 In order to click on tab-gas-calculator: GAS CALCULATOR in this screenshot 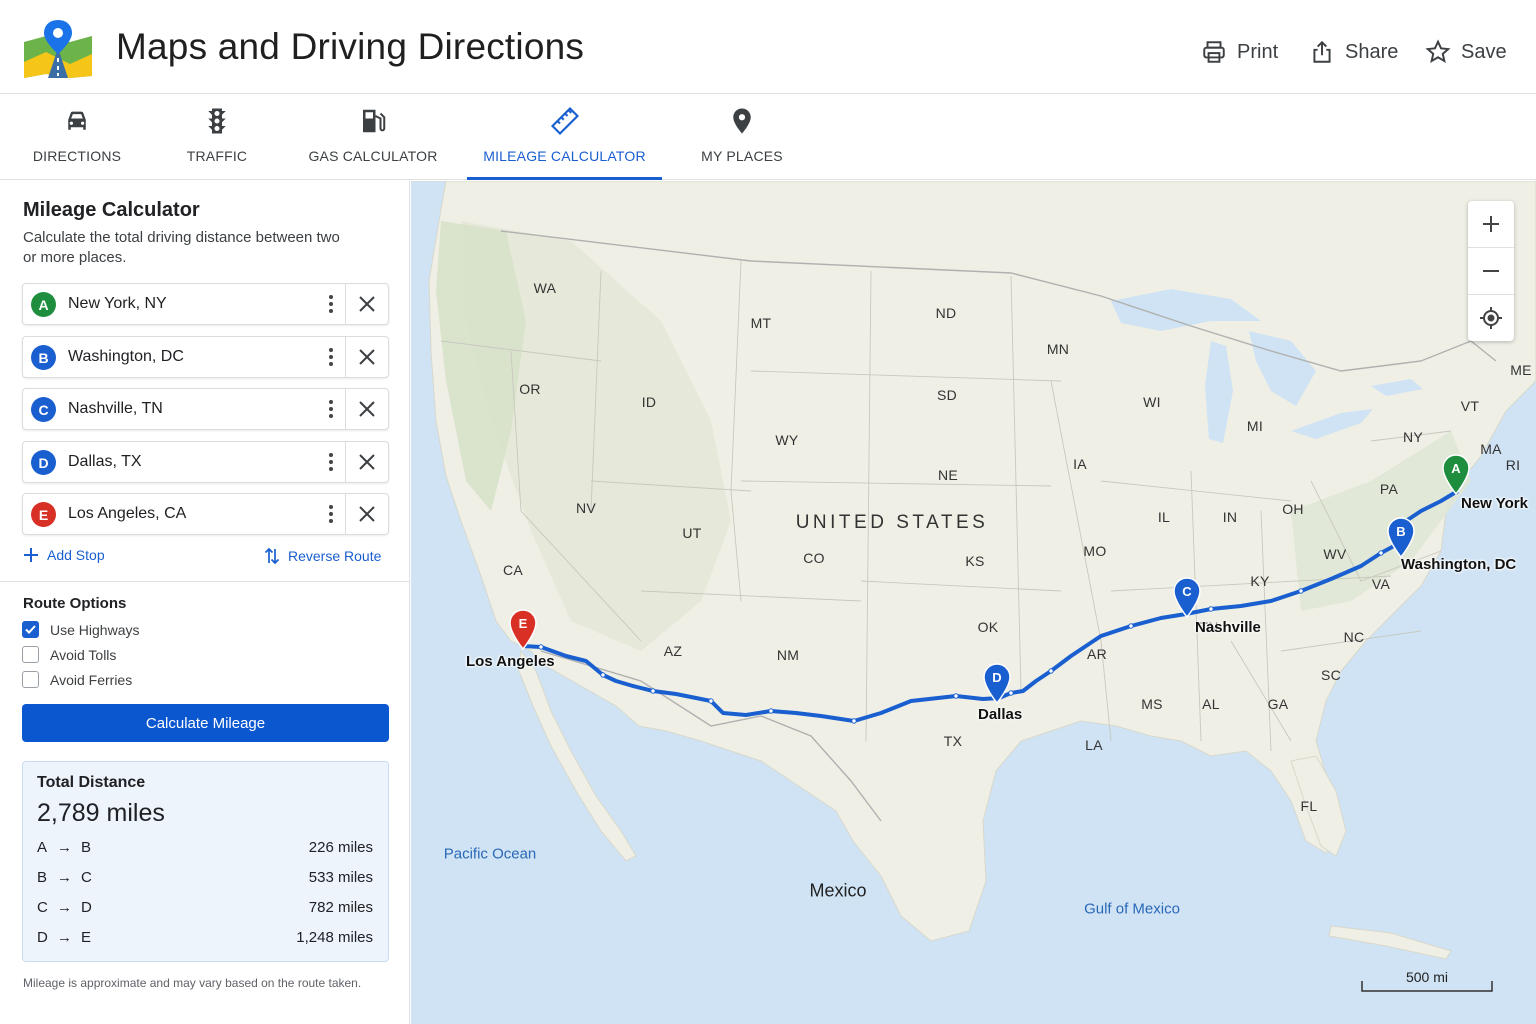, I will do `click(373, 137)`.